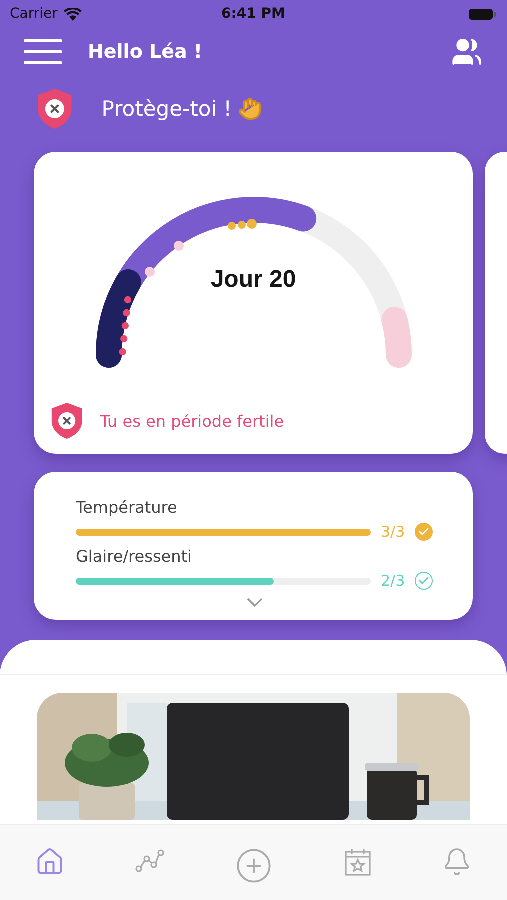  What do you see at coordinates (150, 861) in the screenshot?
I see `line-chart-icon` at bounding box center [150, 861].